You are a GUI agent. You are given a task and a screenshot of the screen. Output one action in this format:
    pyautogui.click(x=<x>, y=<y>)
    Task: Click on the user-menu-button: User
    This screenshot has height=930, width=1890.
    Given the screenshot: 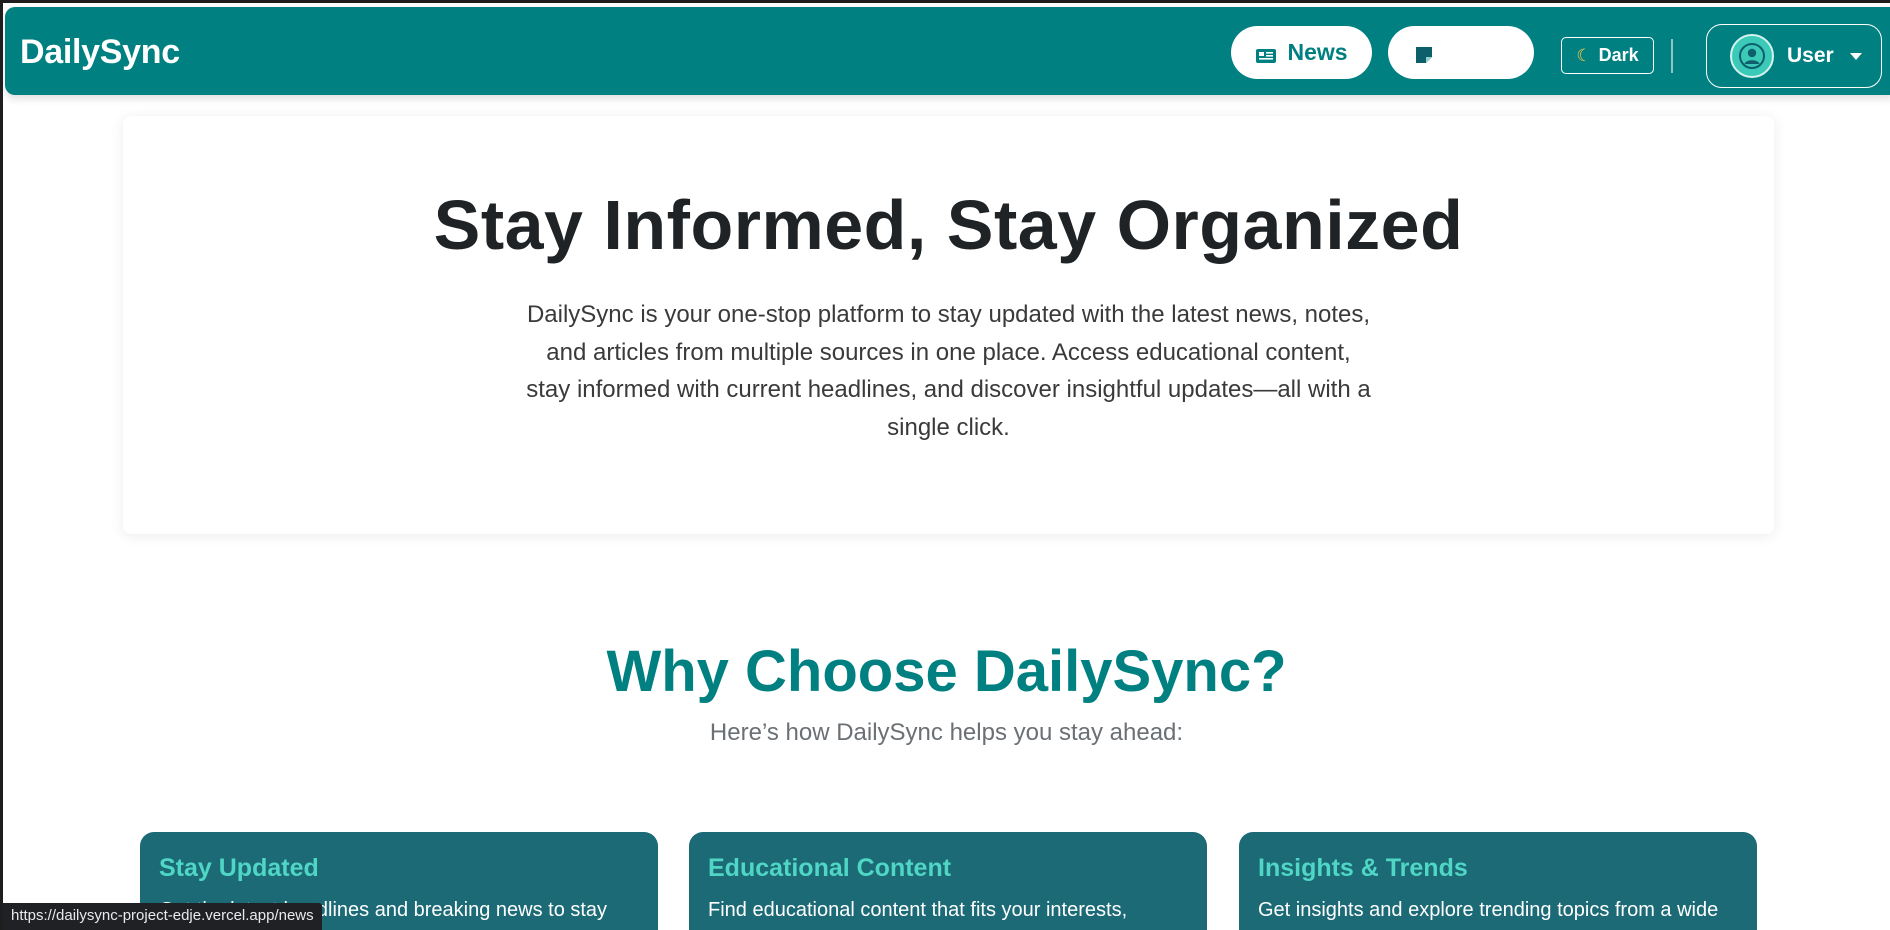 What is the action you would take?
    pyautogui.click(x=1794, y=56)
    